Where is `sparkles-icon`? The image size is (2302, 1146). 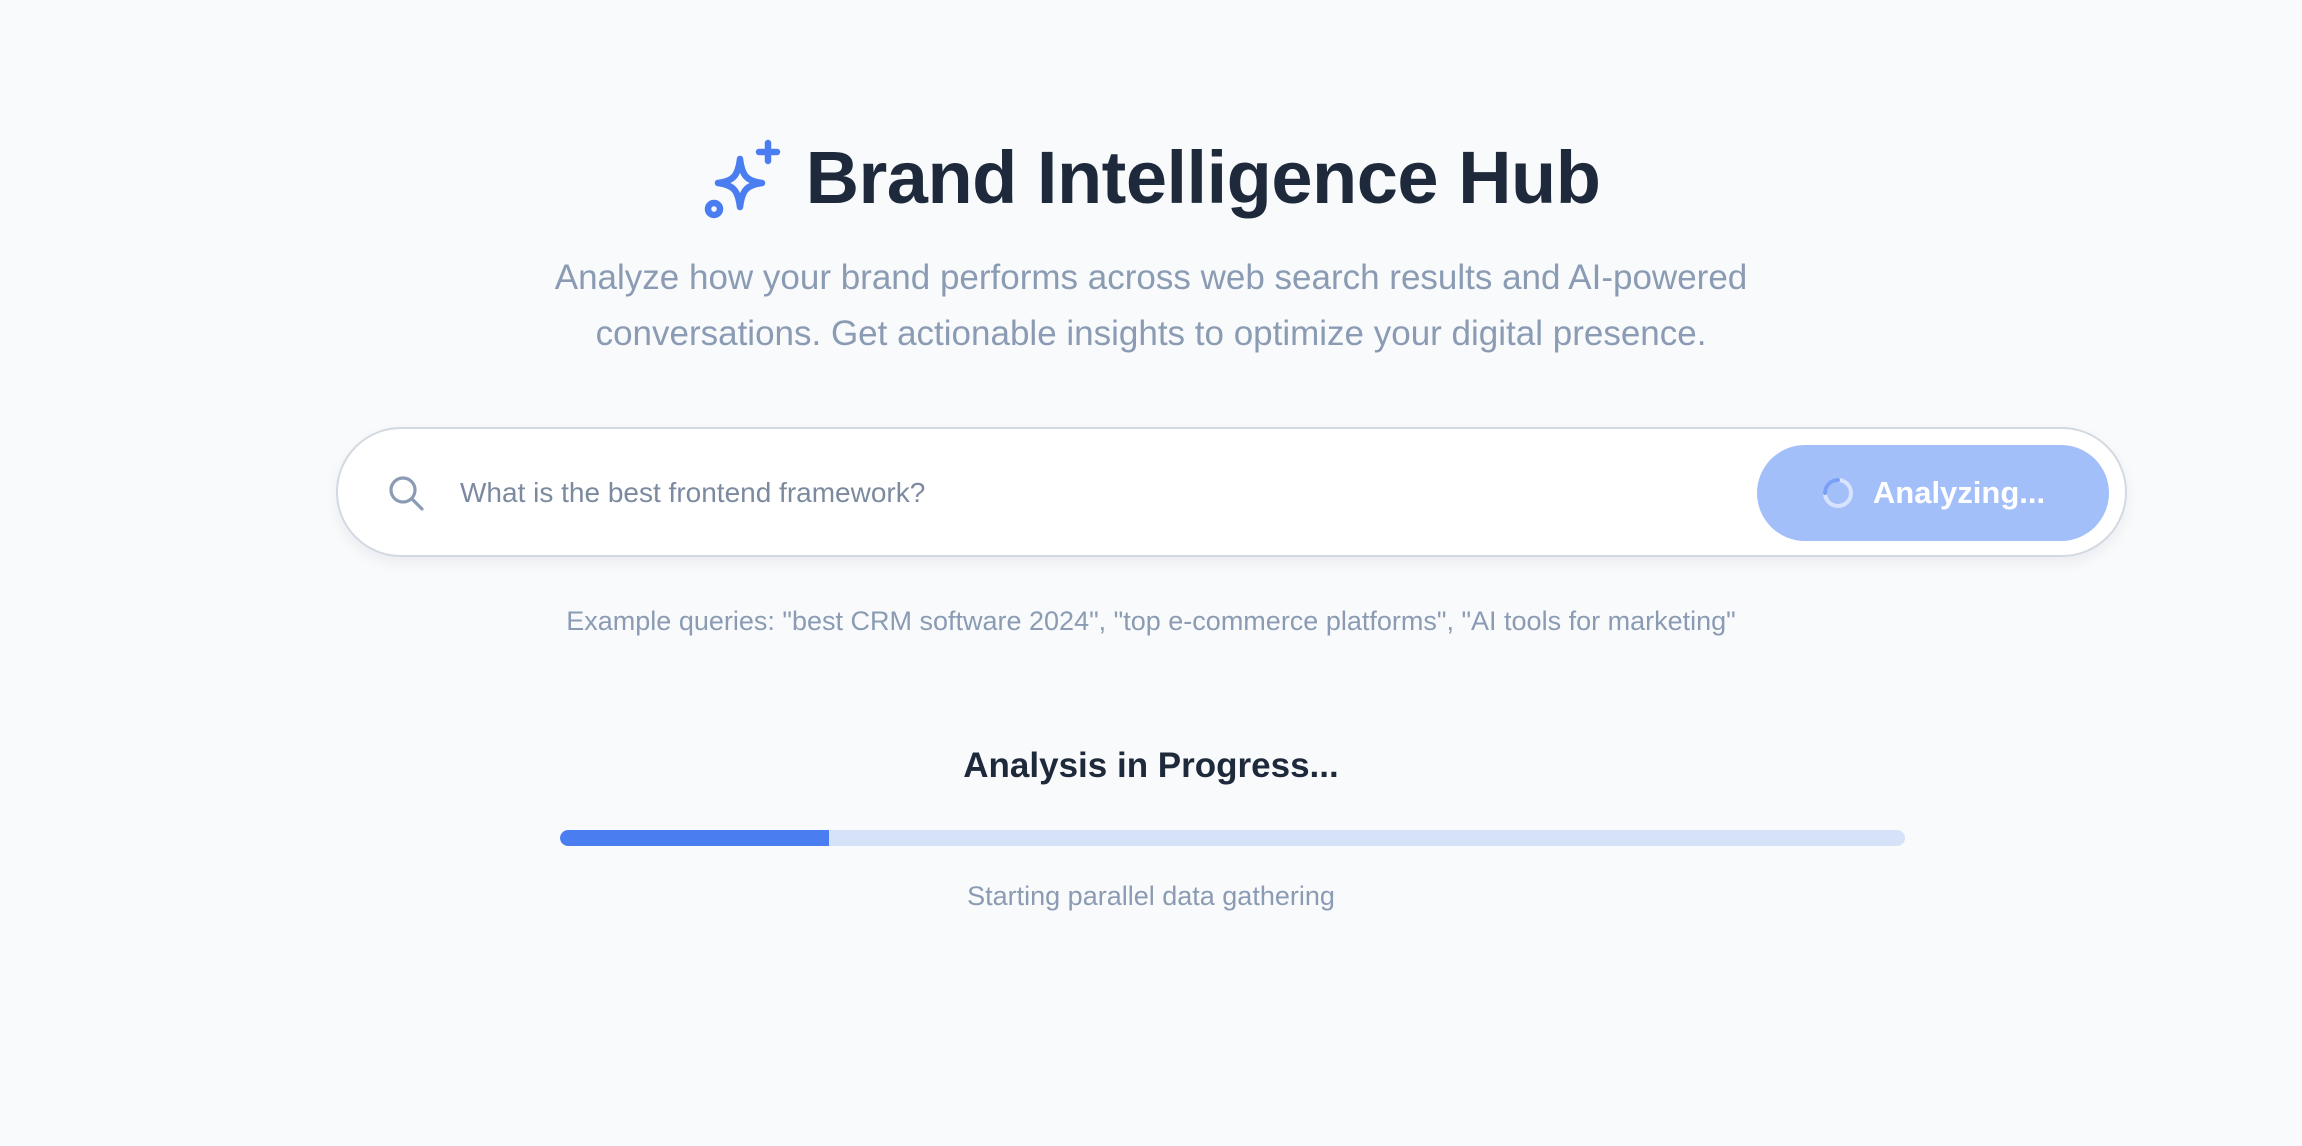
sparkles-icon is located at coordinates (742, 179).